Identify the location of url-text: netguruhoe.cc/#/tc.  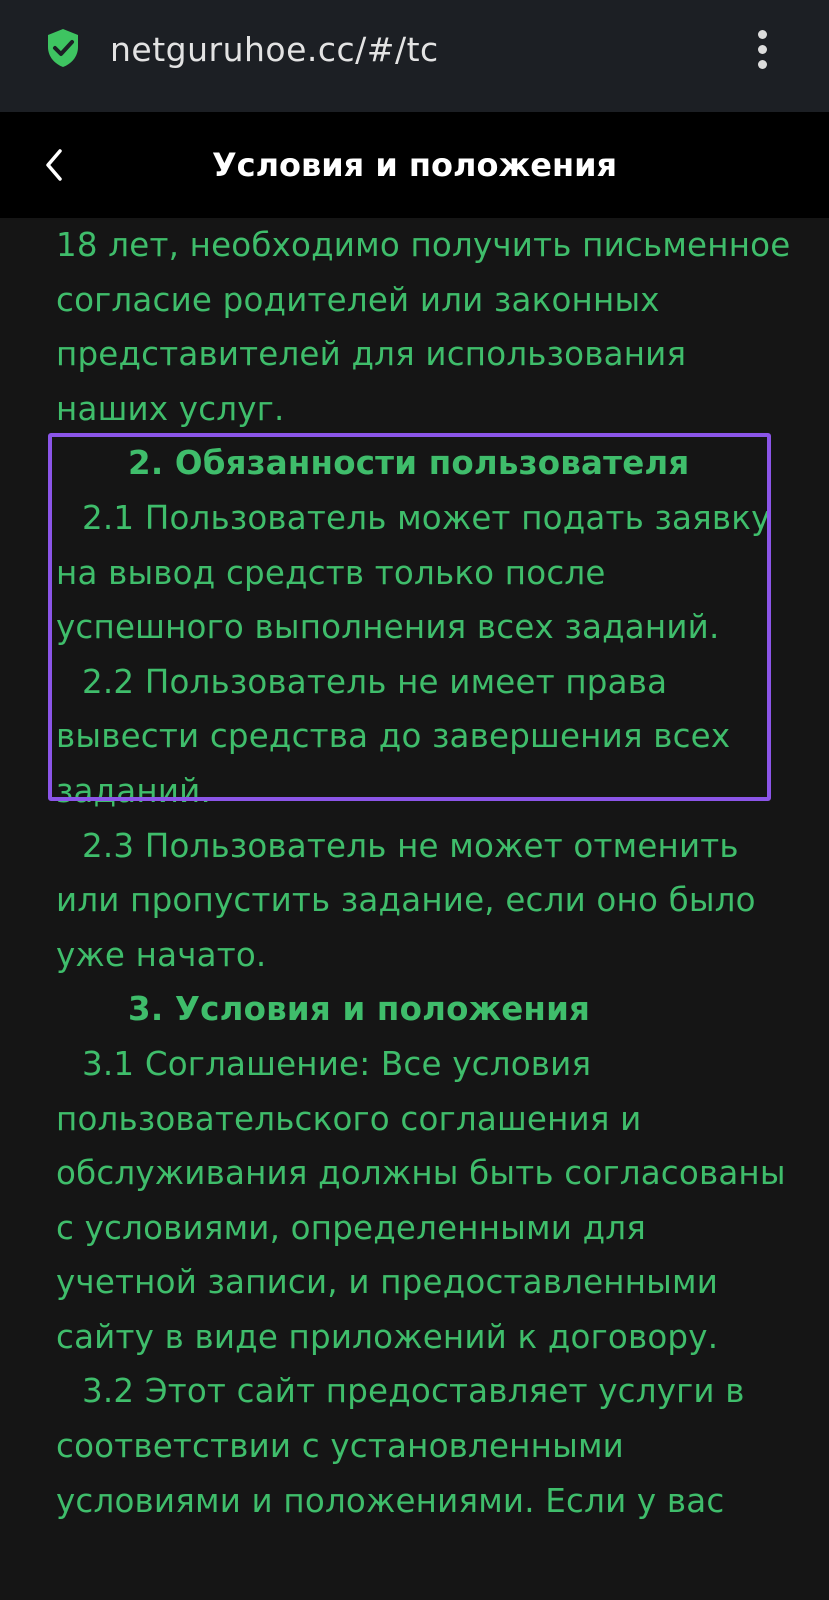
(274, 50).